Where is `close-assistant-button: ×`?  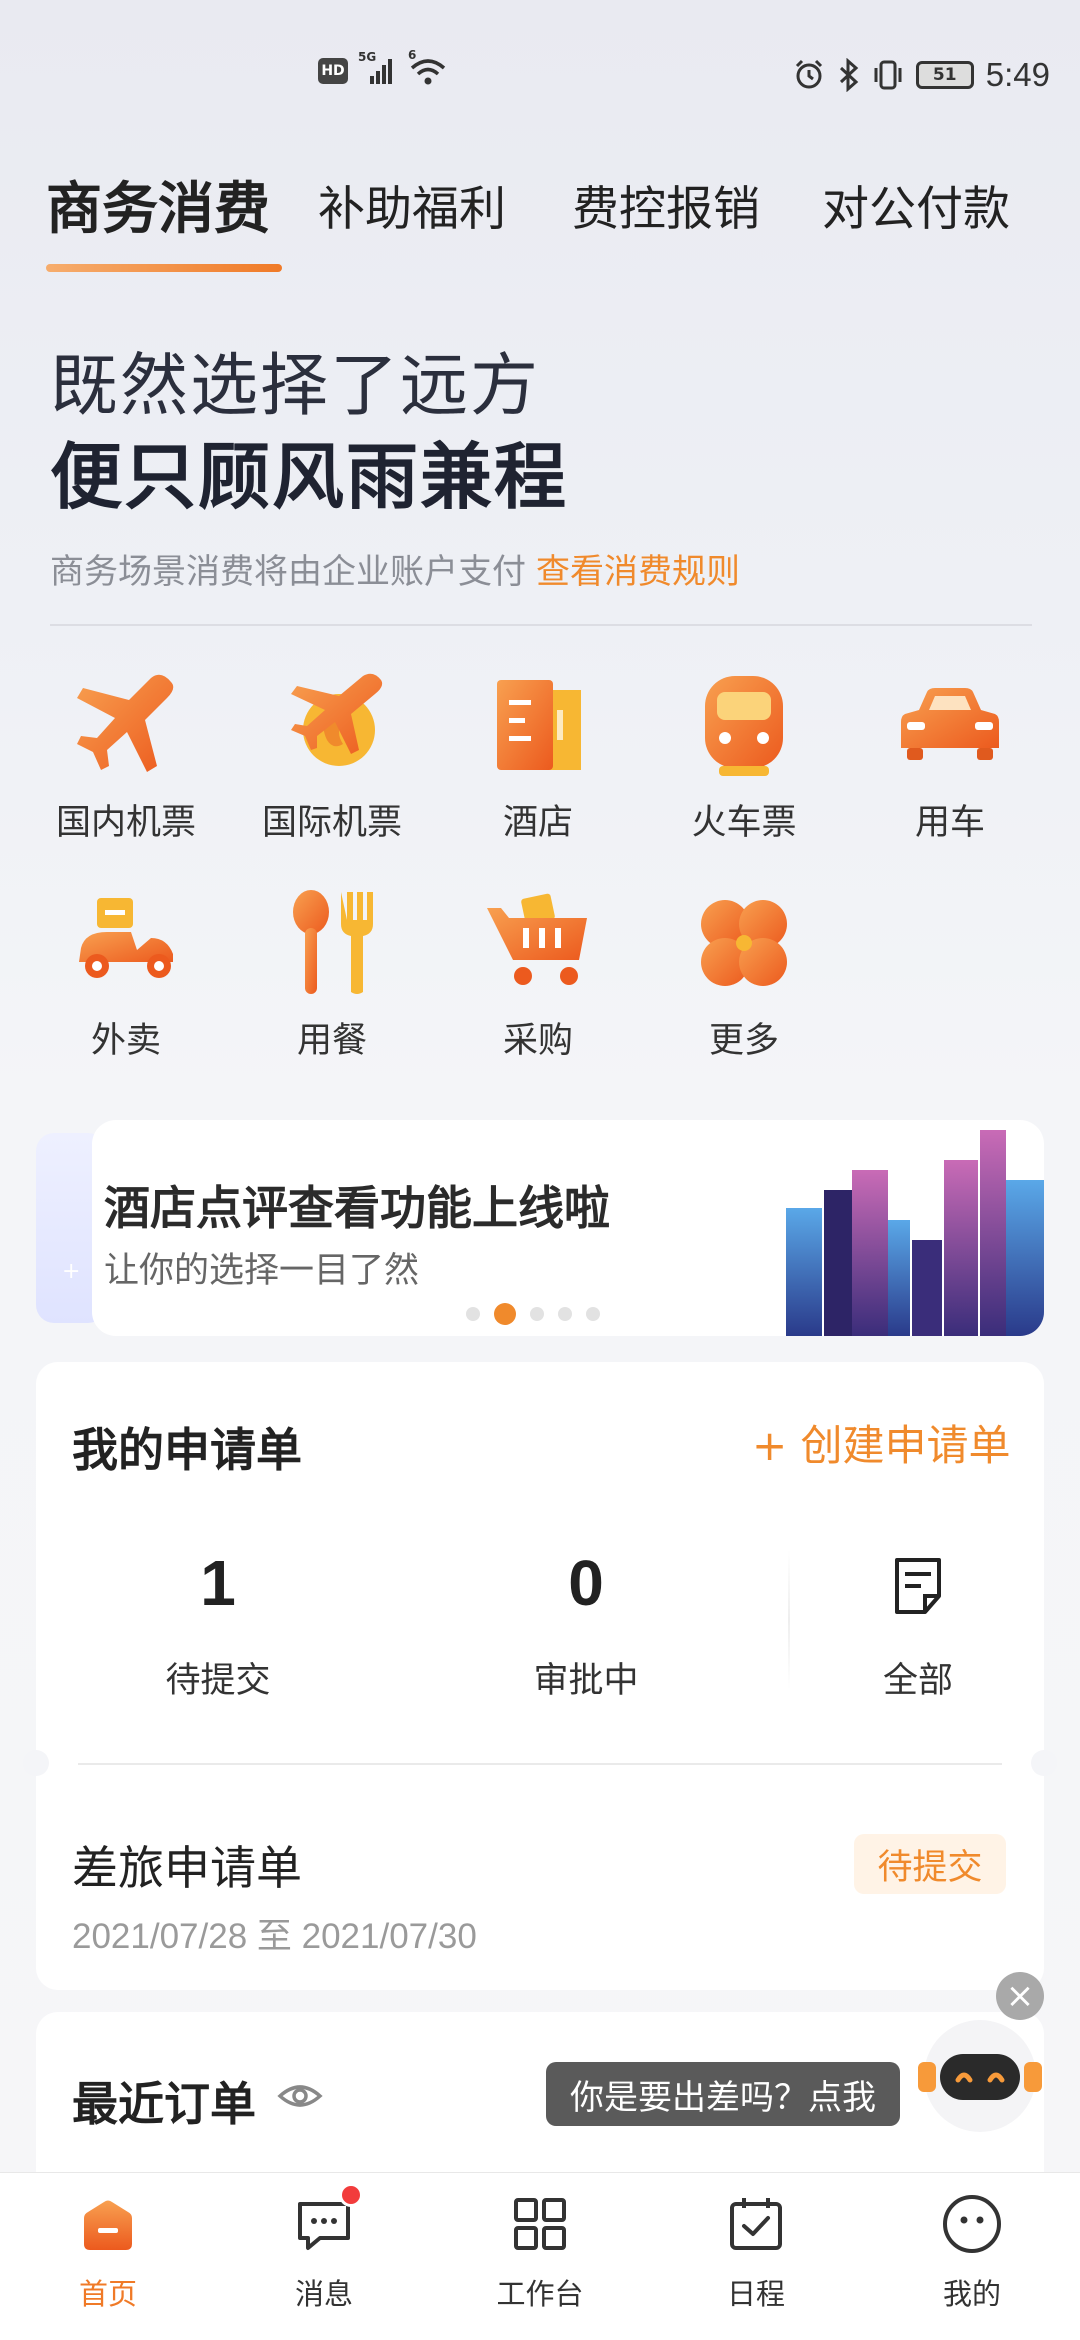 close-assistant-button: × is located at coordinates (1020, 1996).